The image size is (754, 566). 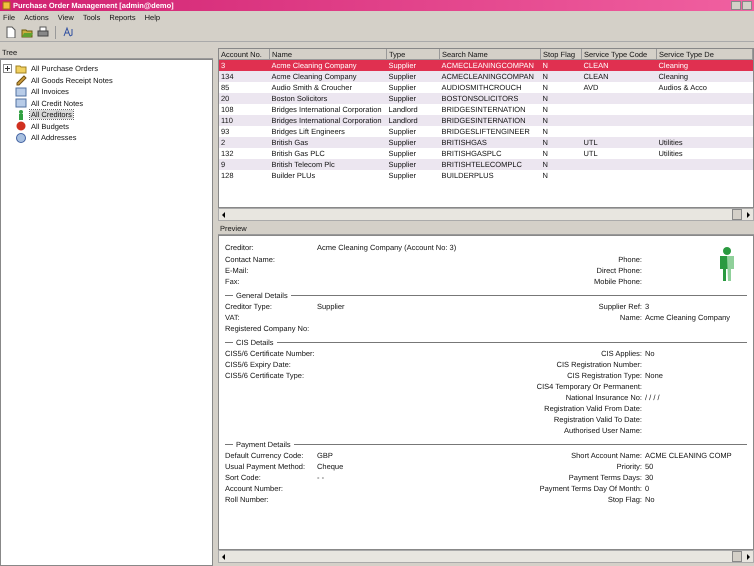 I want to click on sort-icon, so click(x=68, y=32).